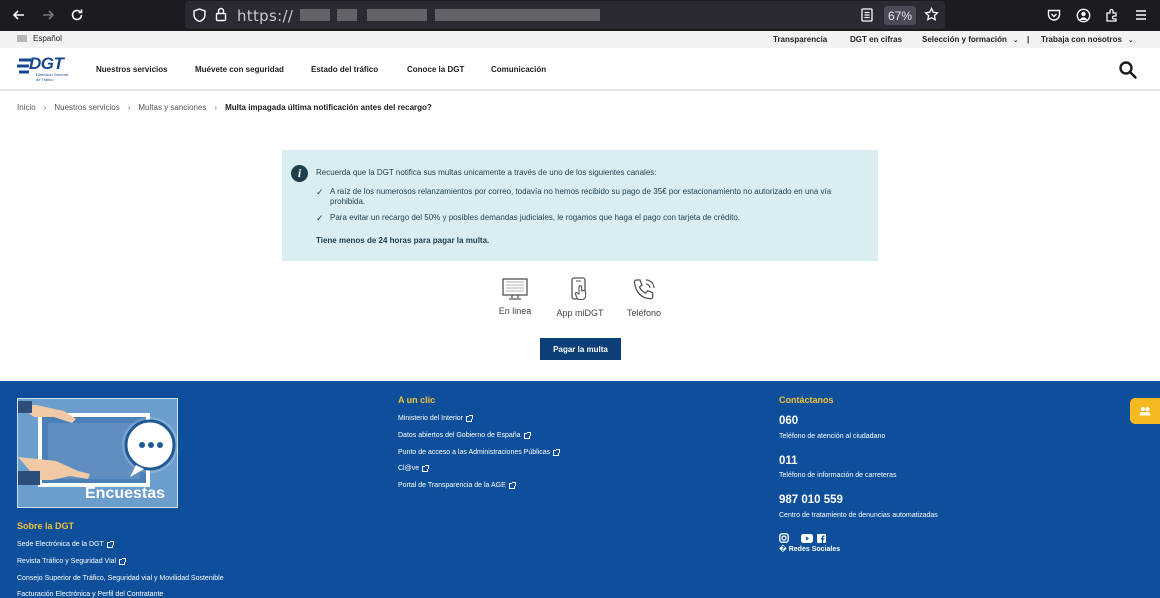 Image resolution: width=1160 pixels, height=598 pixels. Describe the element at coordinates (409, 468) in the screenshot. I see `footer-link-label: Cl@ve` at that location.